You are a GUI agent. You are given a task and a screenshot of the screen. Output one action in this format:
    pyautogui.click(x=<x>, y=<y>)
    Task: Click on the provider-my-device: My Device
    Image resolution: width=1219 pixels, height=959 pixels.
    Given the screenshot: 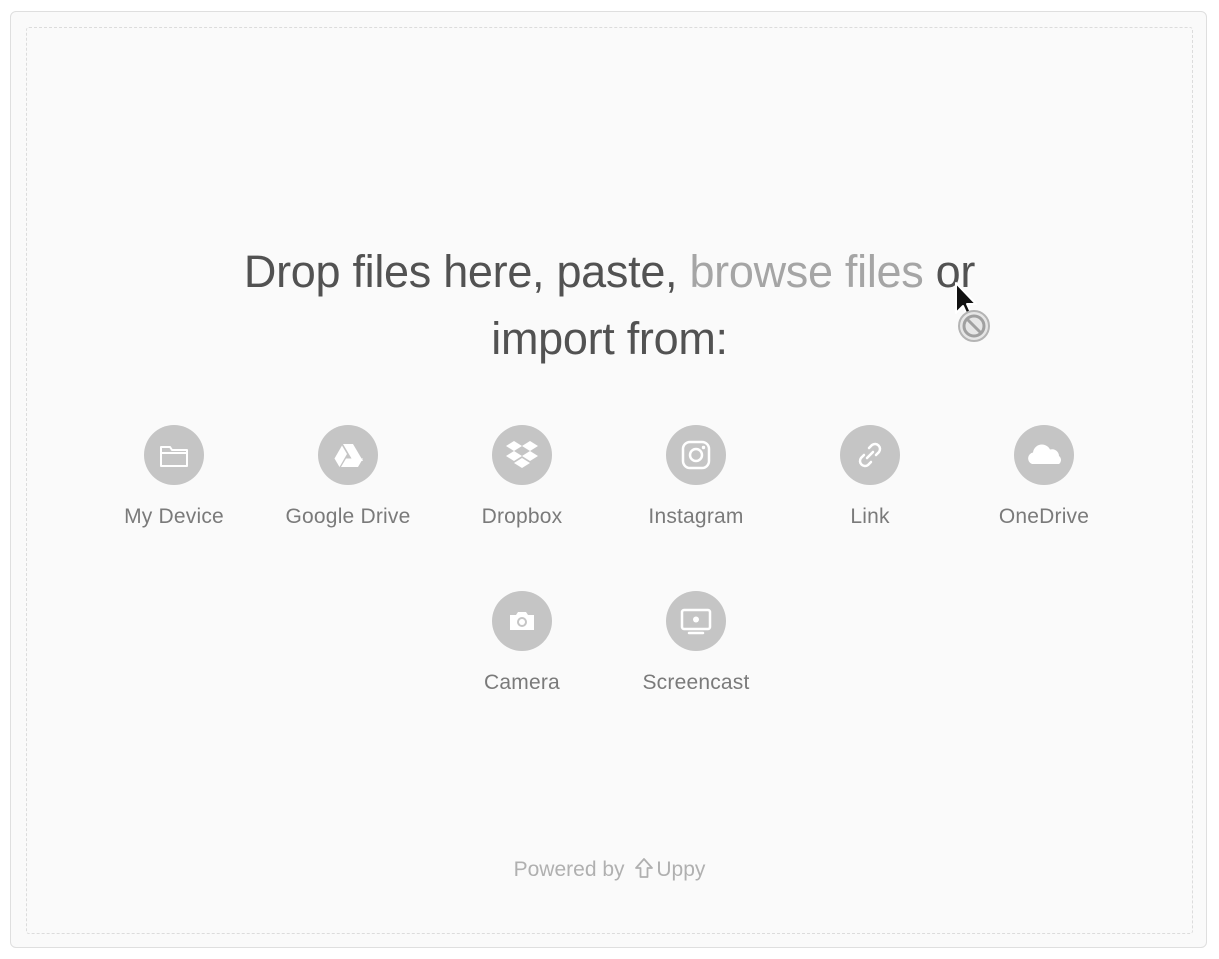 What is the action you would take?
    pyautogui.click(x=174, y=480)
    